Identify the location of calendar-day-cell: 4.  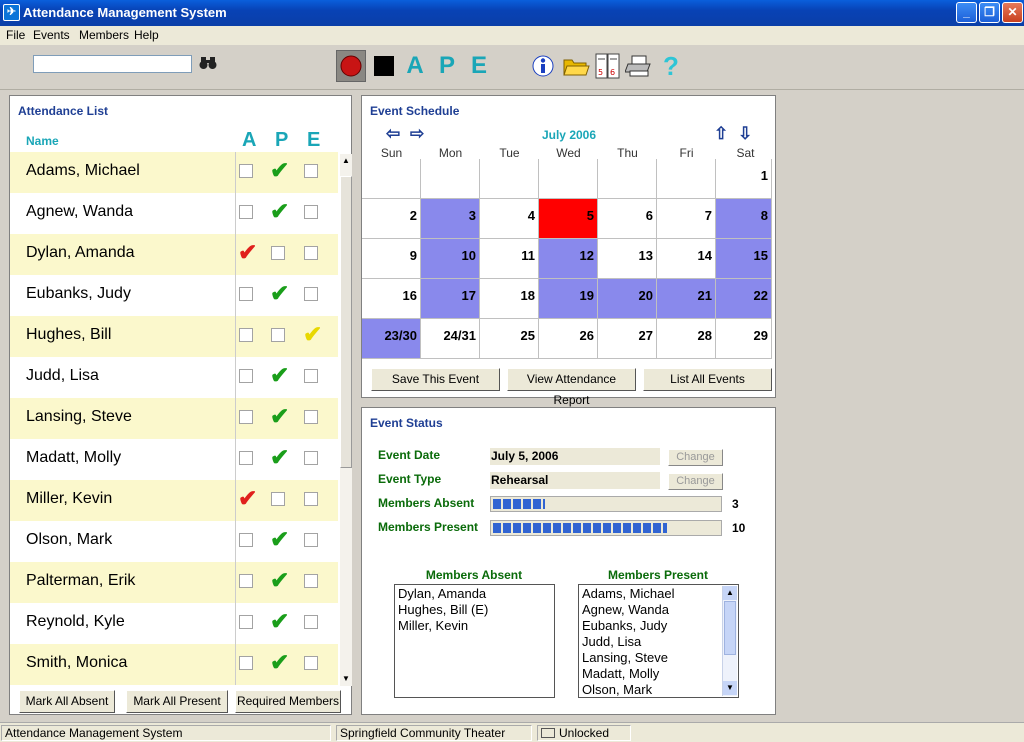
(509, 219).